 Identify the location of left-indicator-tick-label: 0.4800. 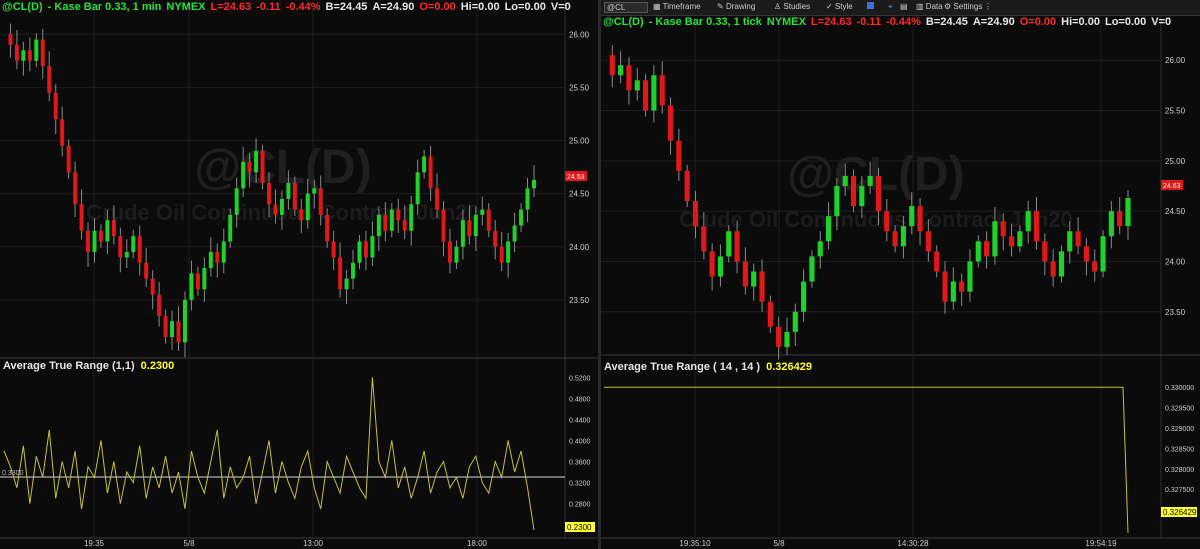
(580, 399).